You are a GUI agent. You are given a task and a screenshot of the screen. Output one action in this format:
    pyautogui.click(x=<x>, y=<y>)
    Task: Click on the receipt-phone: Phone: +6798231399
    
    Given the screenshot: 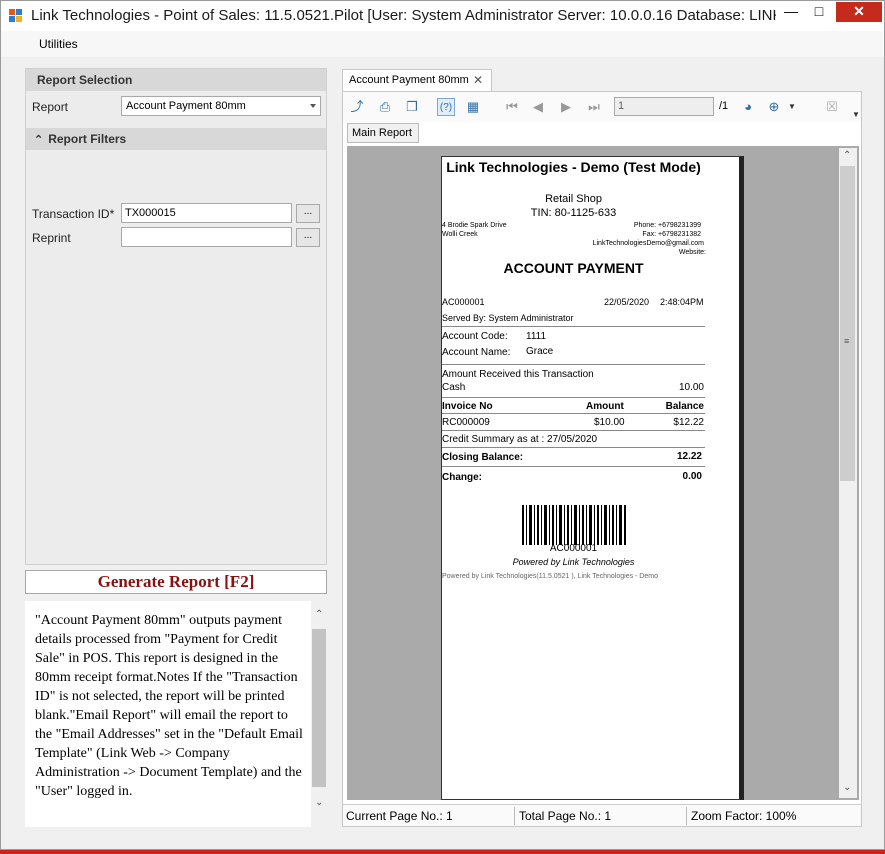 What is the action you would take?
    pyautogui.click(x=667, y=225)
    